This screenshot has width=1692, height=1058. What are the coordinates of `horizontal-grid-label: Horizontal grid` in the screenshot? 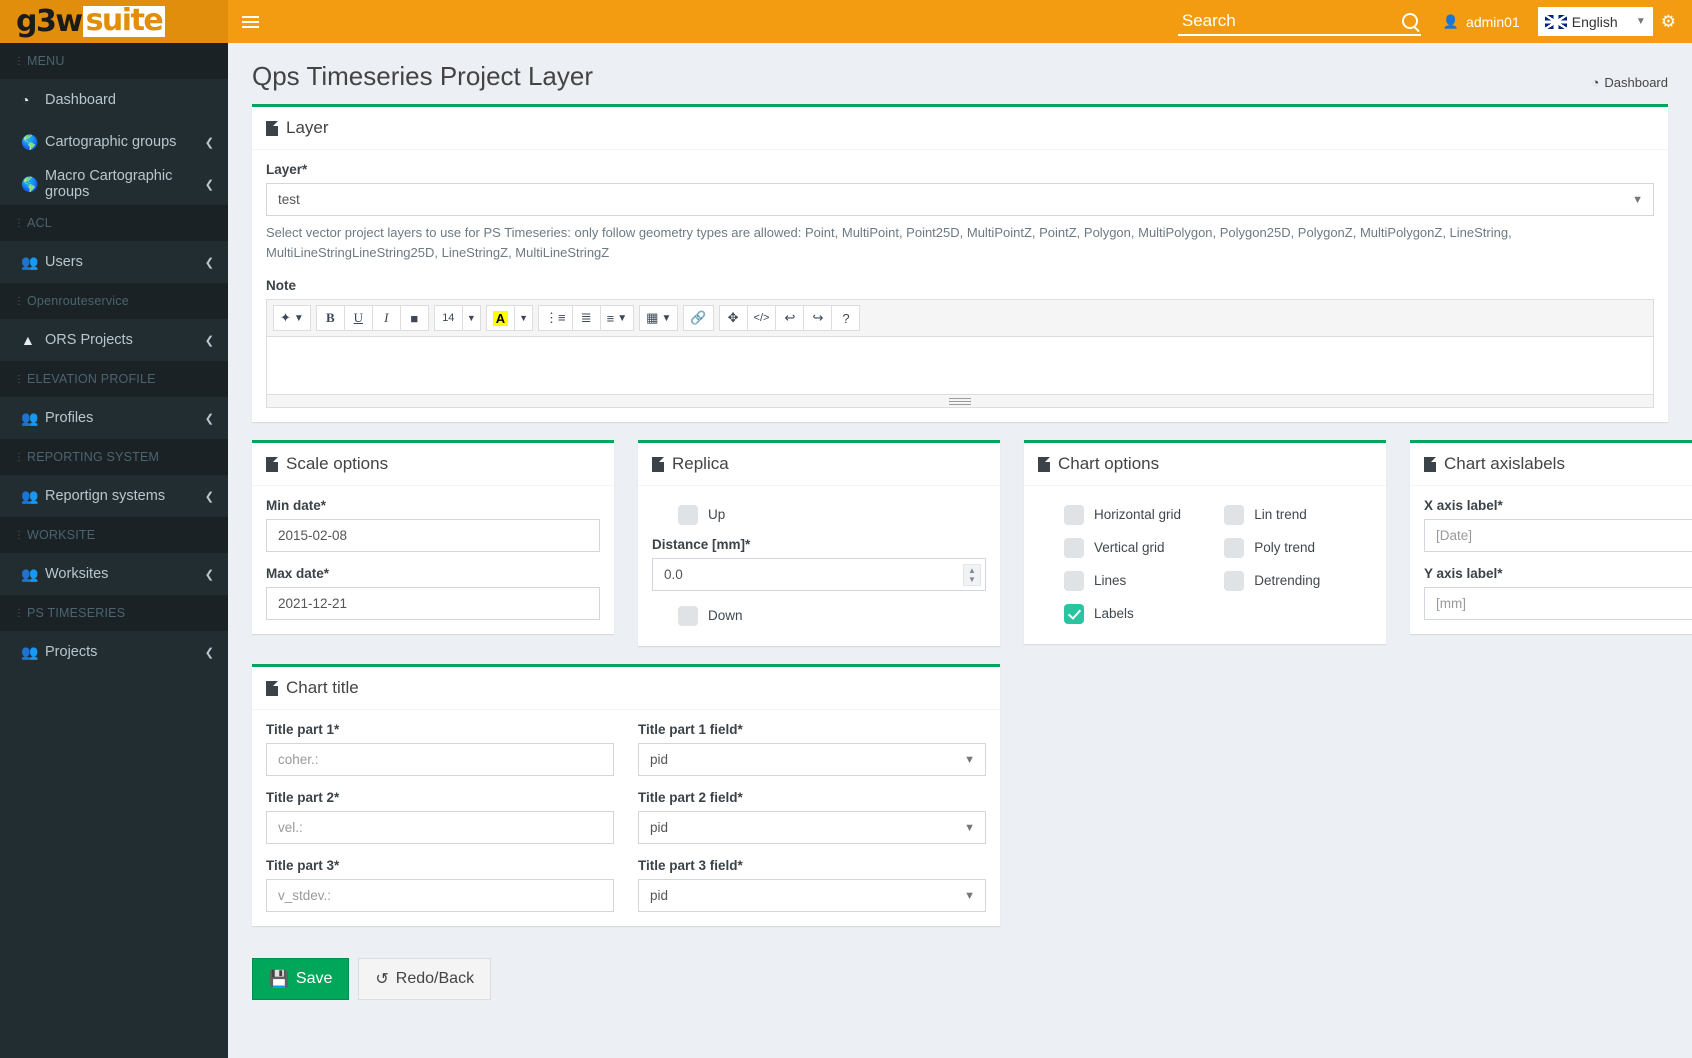 It's located at (1138, 514).